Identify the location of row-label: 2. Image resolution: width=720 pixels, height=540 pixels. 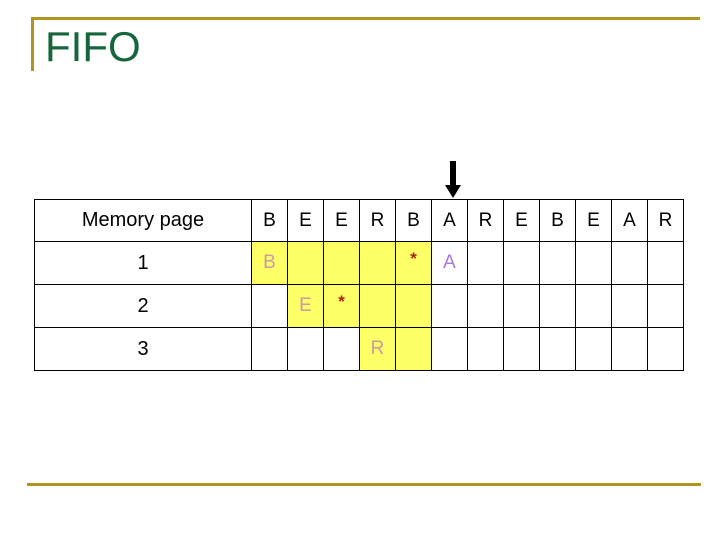
(143, 305).